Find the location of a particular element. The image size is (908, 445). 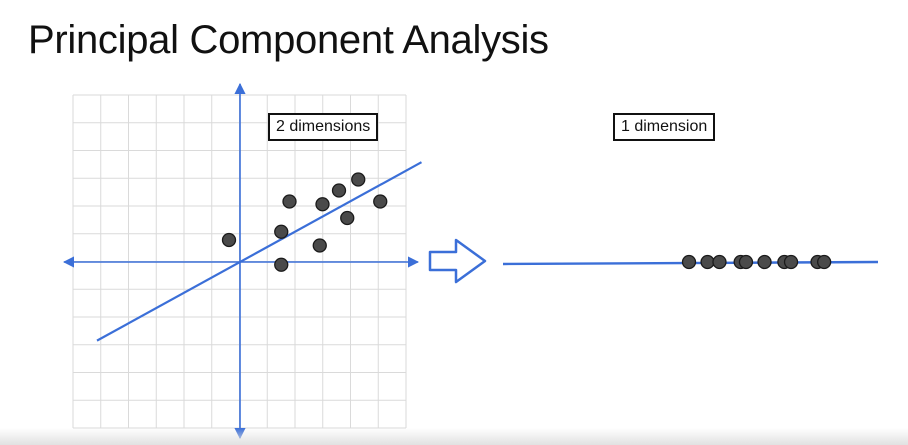

data-points-2d is located at coordinates (304, 222).